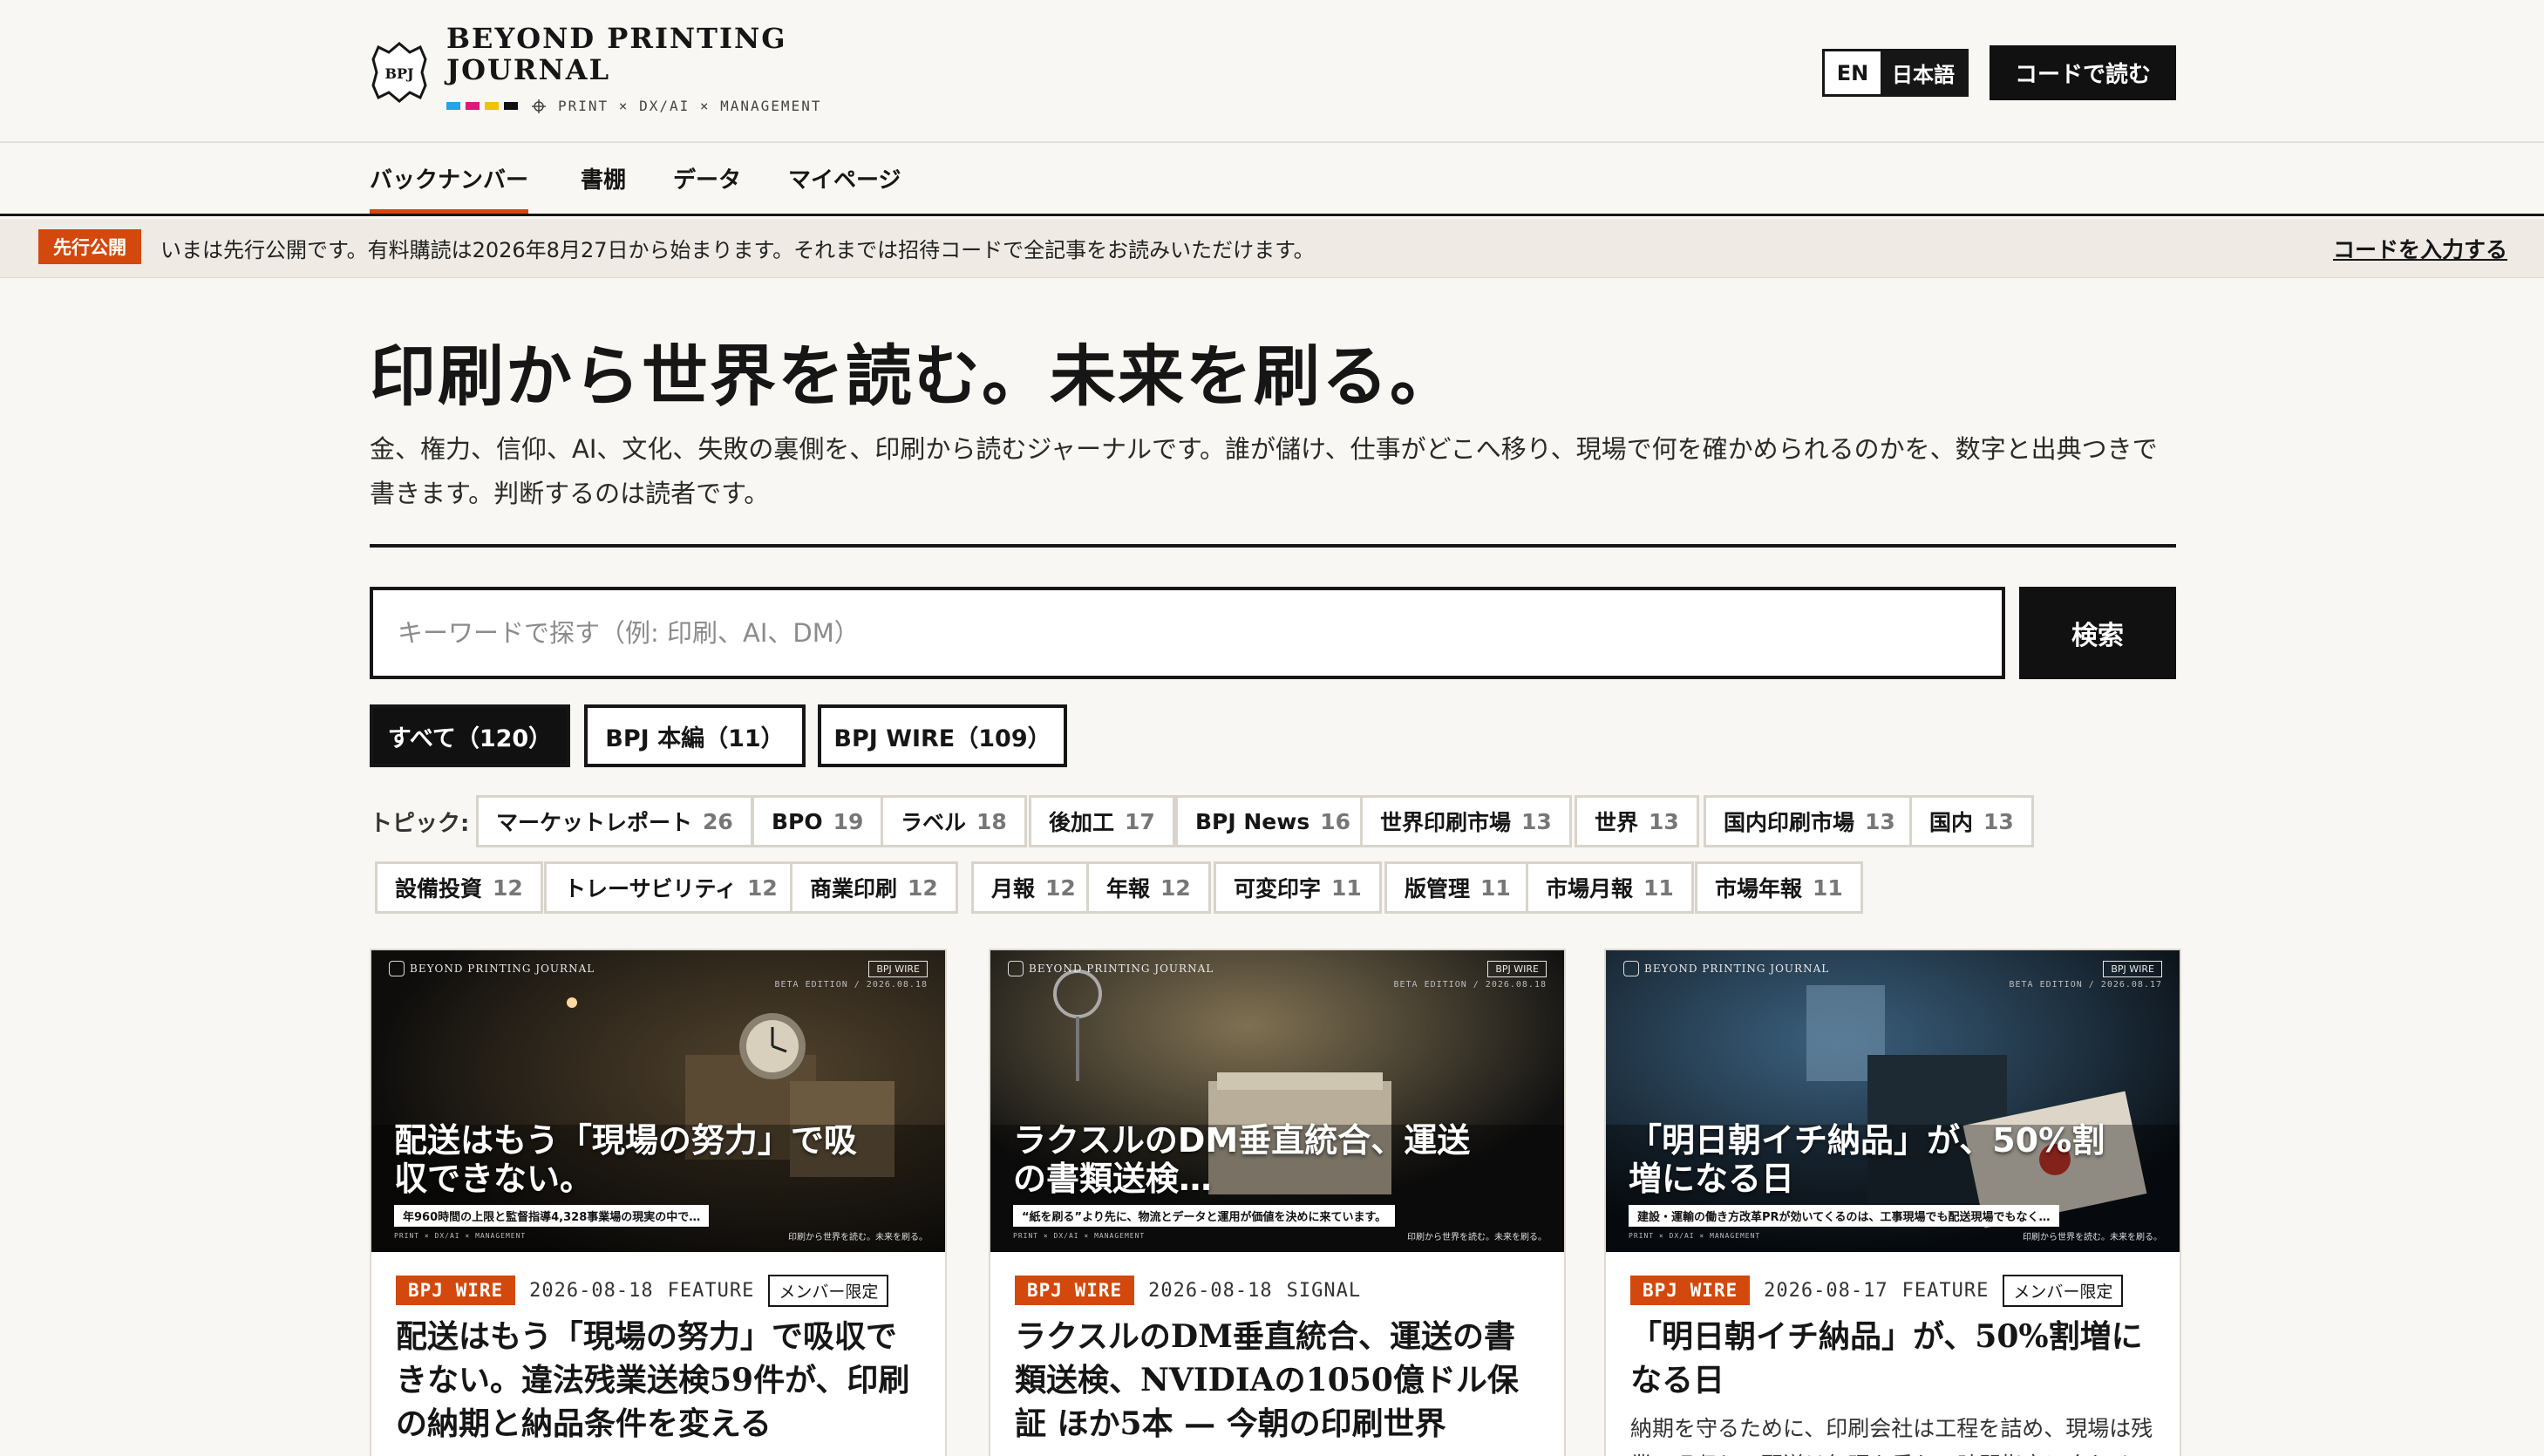 The width and height of the screenshot is (2544, 1456). I want to click on topic-chip: 設備投資 12, so click(459, 887).